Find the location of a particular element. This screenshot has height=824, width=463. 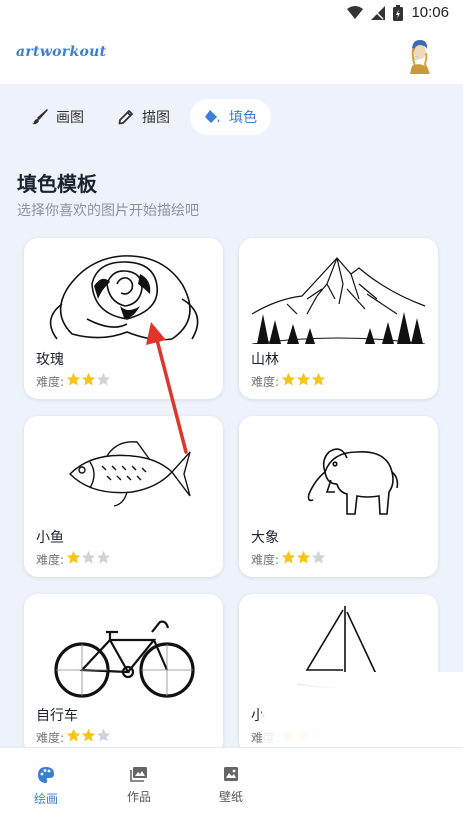

nav-item-wallpaper-label: 壁纸 is located at coordinates (230, 797).